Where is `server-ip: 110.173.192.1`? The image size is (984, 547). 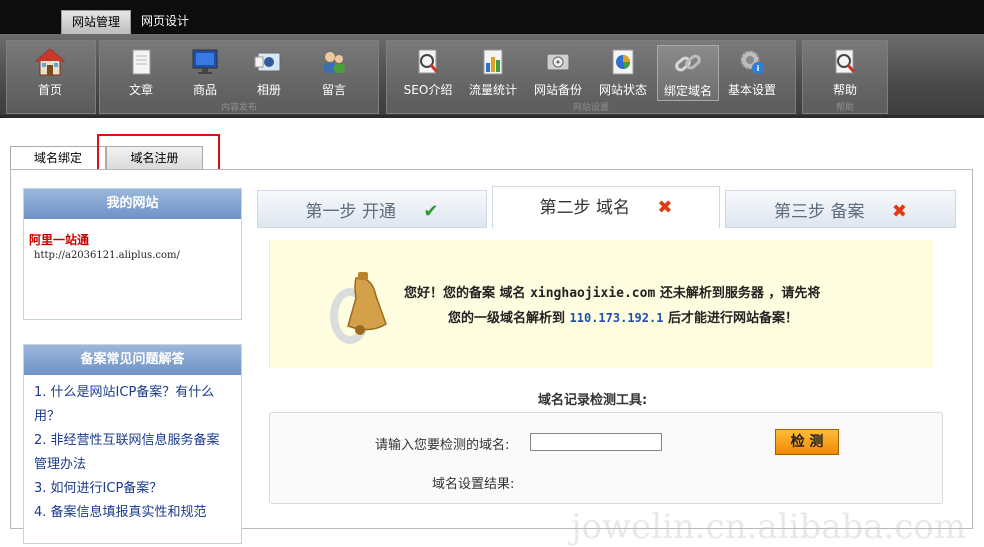 server-ip: 110.173.192.1 is located at coordinates (616, 318).